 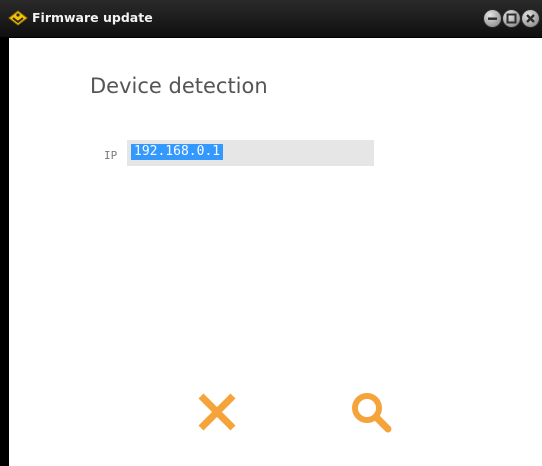 I want to click on x-cancel-icon, so click(x=217, y=412).